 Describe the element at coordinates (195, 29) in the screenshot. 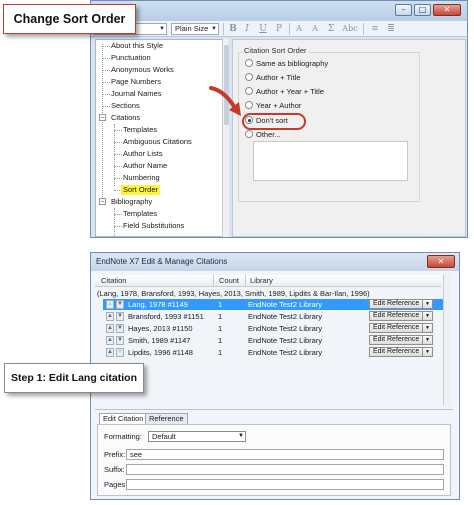

I see `font-size-combo: Plain Size ▼` at that location.